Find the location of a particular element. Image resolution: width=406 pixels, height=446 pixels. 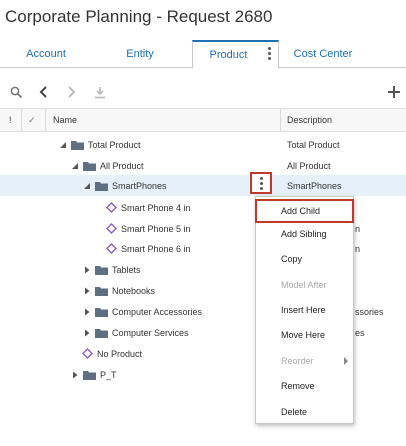

row-description: es is located at coordinates (360, 332).